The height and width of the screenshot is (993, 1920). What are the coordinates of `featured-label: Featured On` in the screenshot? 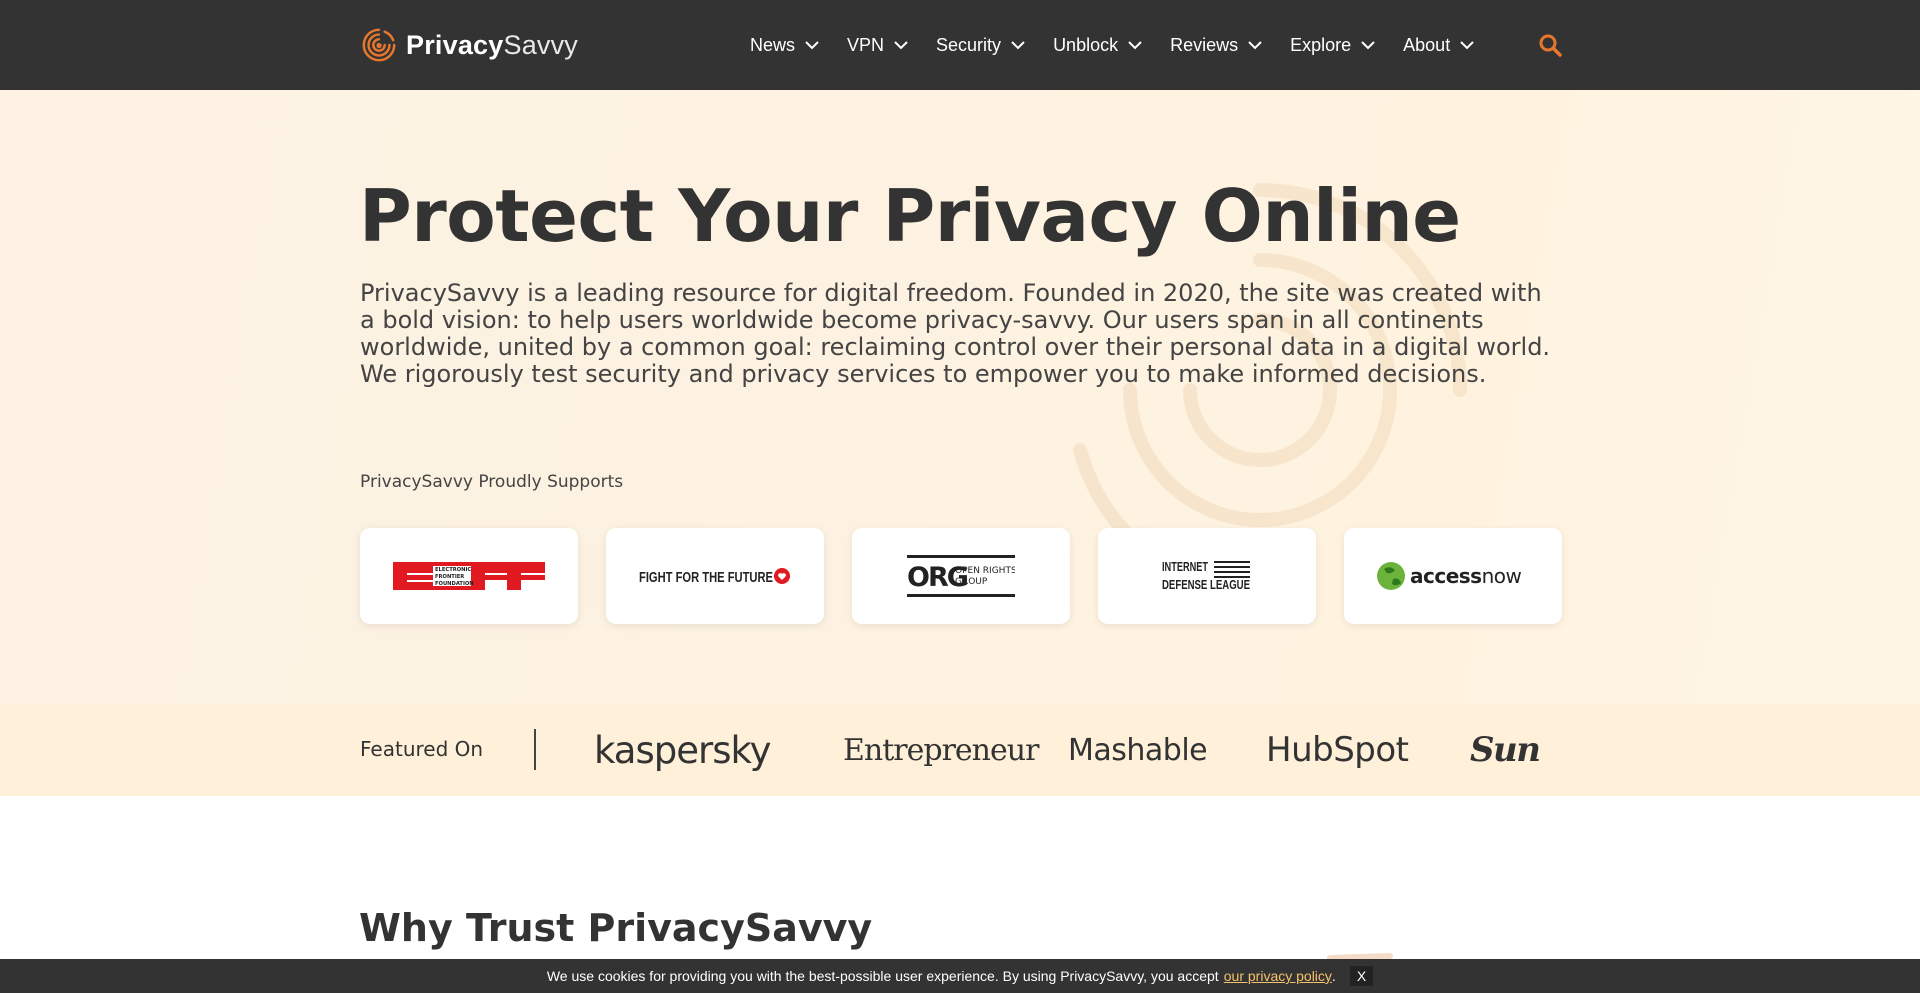 It's located at (422, 749).